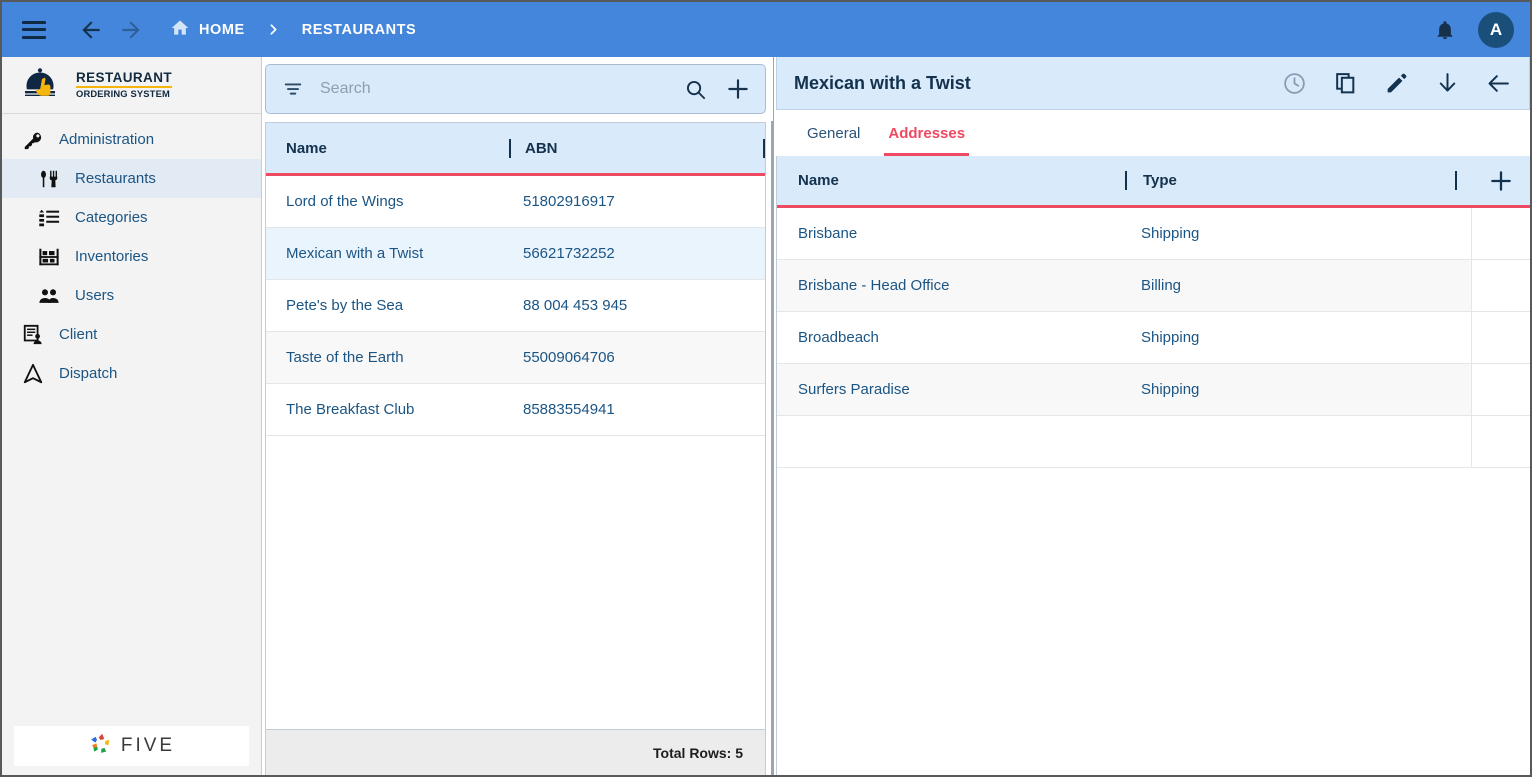 The width and height of the screenshot is (1532, 777). What do you see at coordinates (33, 335) in the screenshot?
I see `client-card-icon` at bounding box center [33, 335].